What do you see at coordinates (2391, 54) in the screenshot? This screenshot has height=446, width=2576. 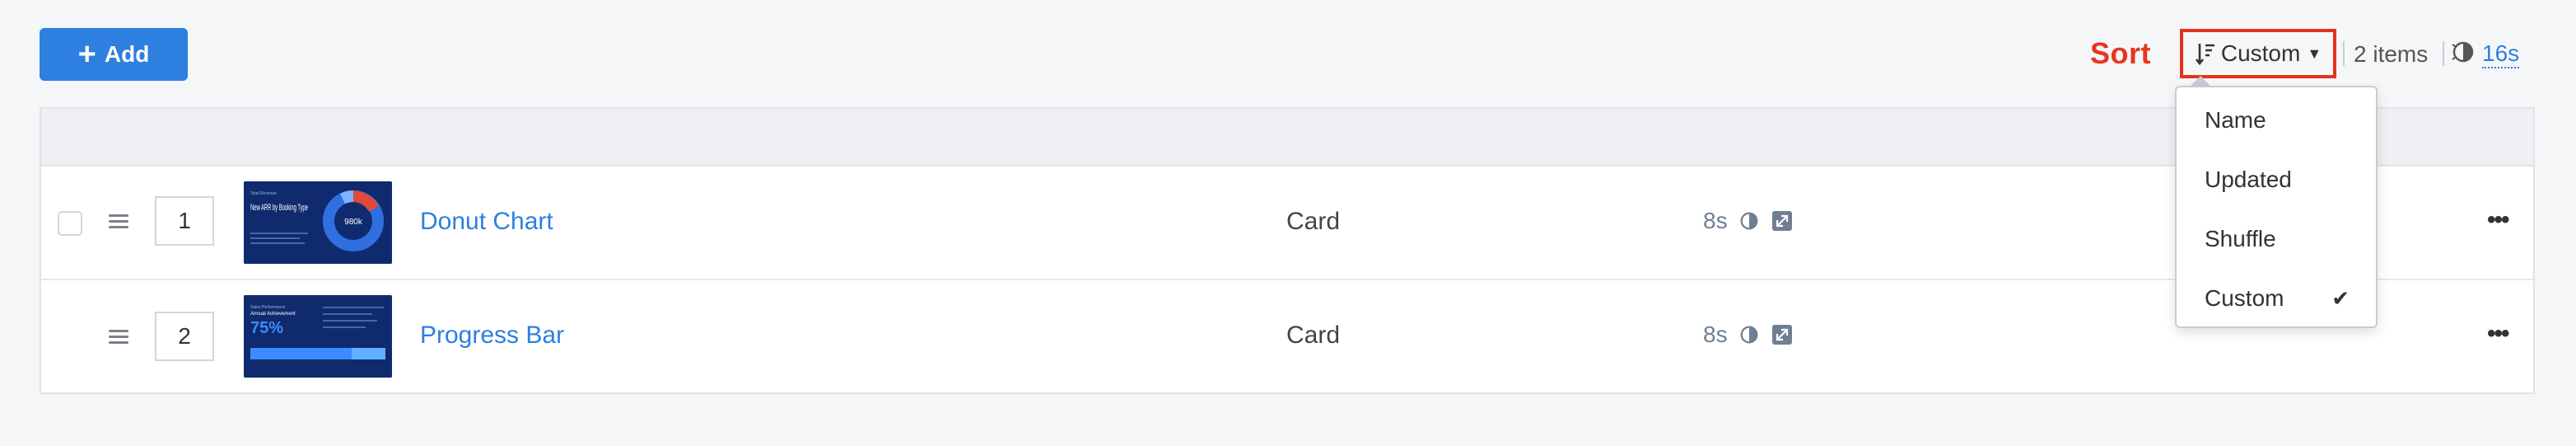 I see `items-count: 2 items` at bounding box center [2391, 54].